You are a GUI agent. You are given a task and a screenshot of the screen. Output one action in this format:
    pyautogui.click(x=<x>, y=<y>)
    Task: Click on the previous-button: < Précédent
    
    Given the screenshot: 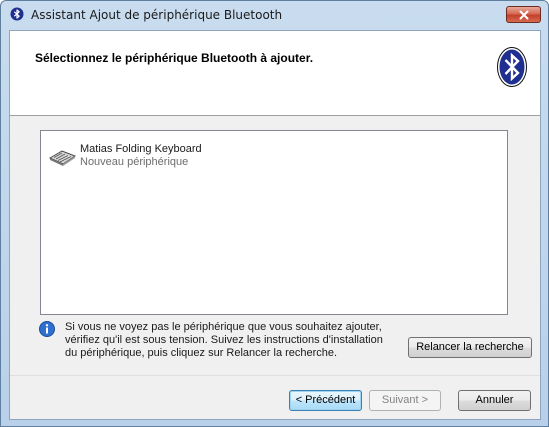 What is the action you would take?
    pyautogui.click(x=325, y=400)
    